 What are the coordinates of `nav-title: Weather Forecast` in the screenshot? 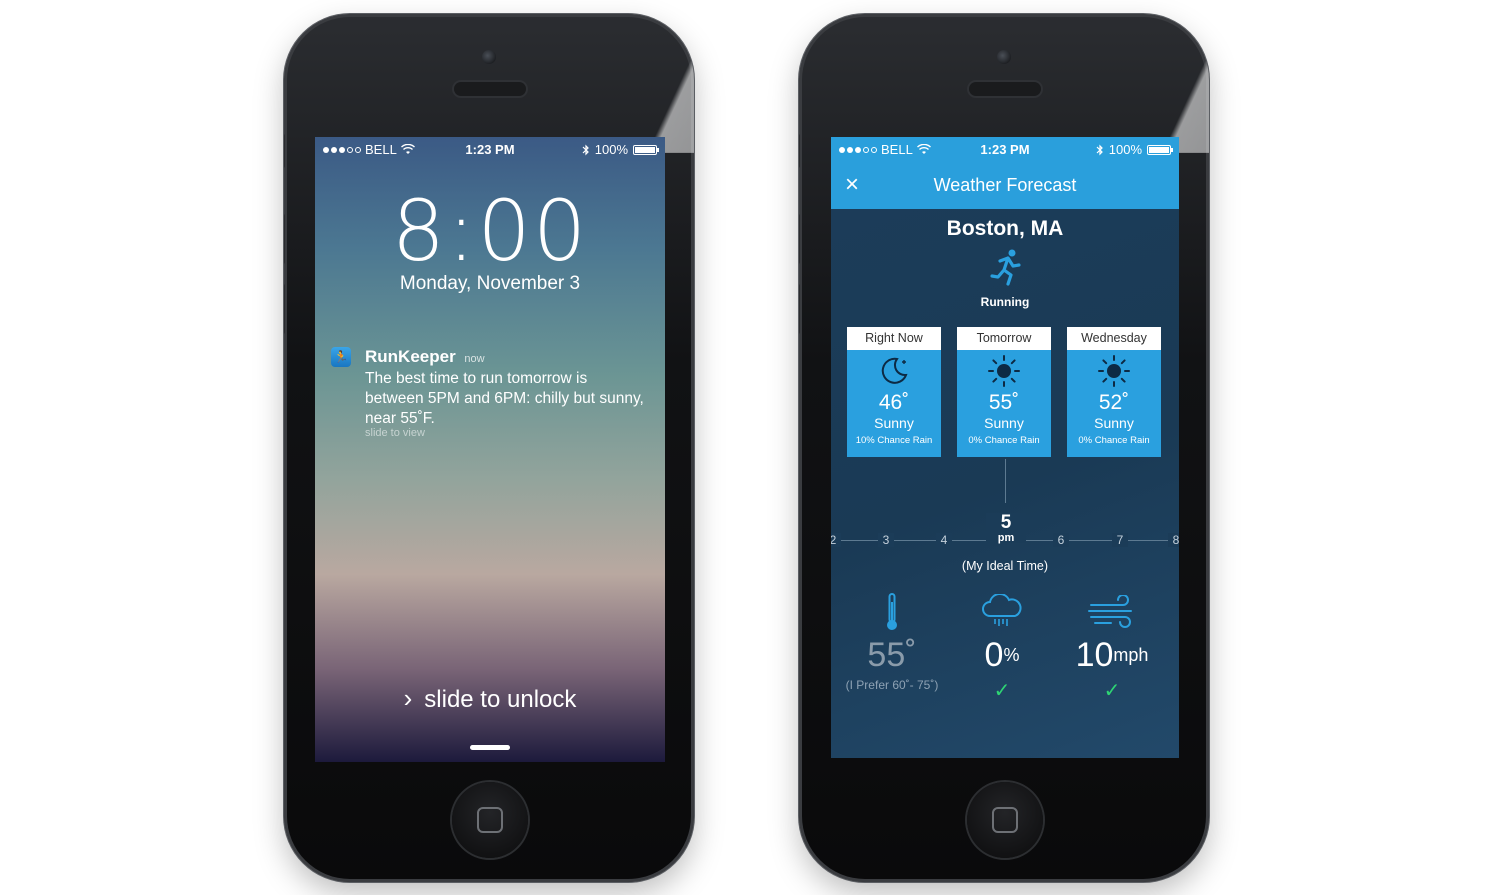 It's located at (1005, 185).